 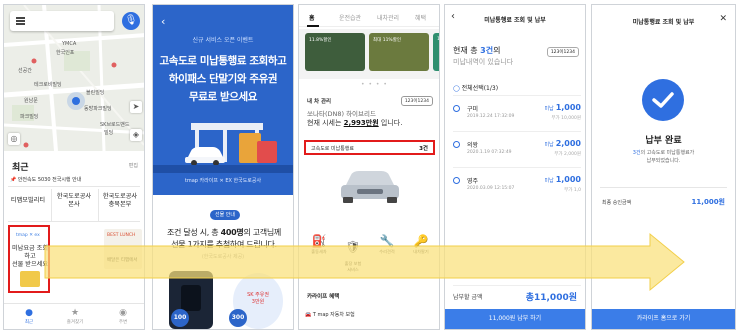 I want to click on gift-info-pill: 선물 안내, so click(x=225, y=215).